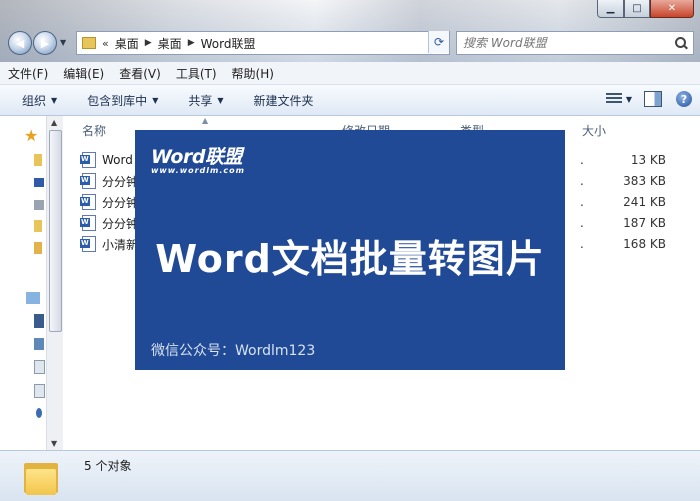 This screenshot has width=700, height=501. I want to click on scroll-up-icon: ▲, so click(54, 122).